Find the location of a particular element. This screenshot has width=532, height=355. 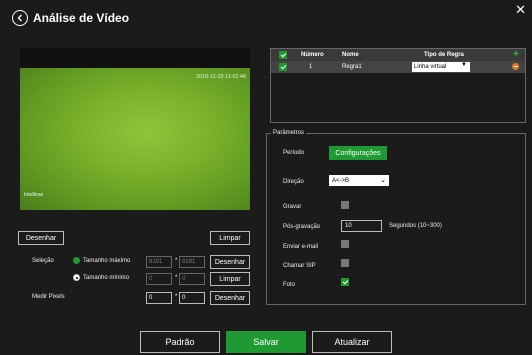

select-all-checkbox is located at coordinates (283, 55).